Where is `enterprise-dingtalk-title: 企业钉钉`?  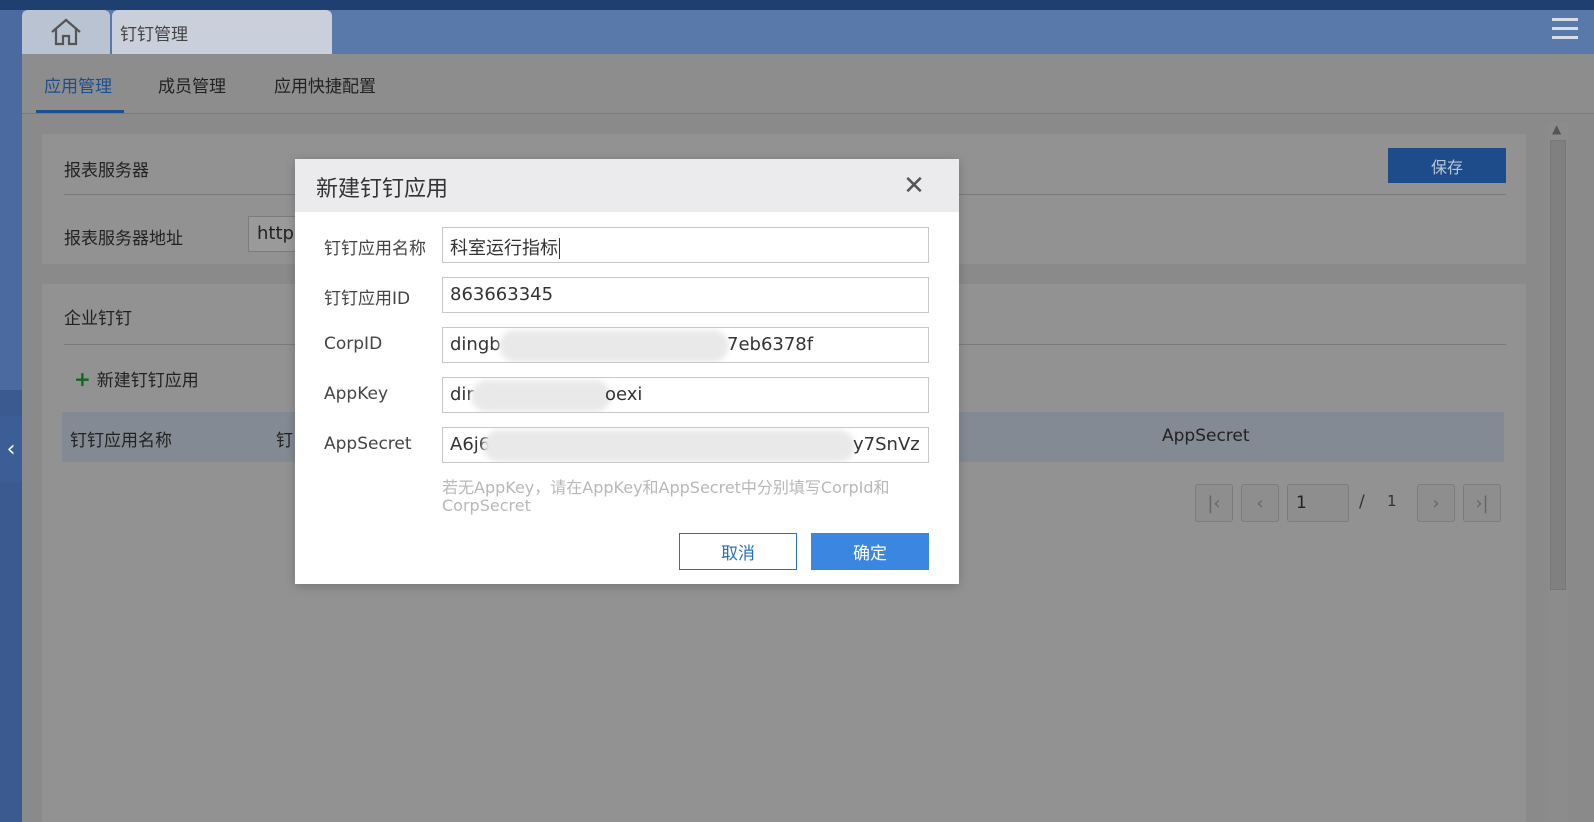 enterprise-dingtalk-title: 企业钉钉 is located at coordinates (98, 319).